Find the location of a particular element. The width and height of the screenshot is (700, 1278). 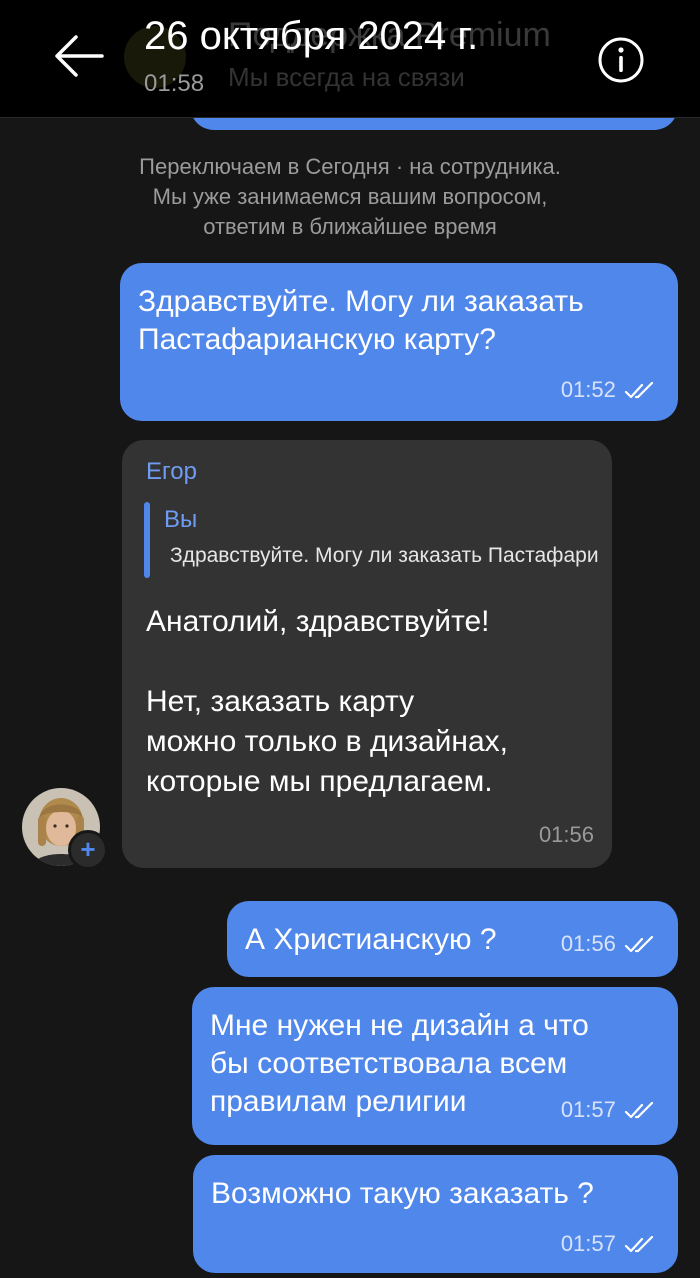

back-button is located at coordinates (79, 56).